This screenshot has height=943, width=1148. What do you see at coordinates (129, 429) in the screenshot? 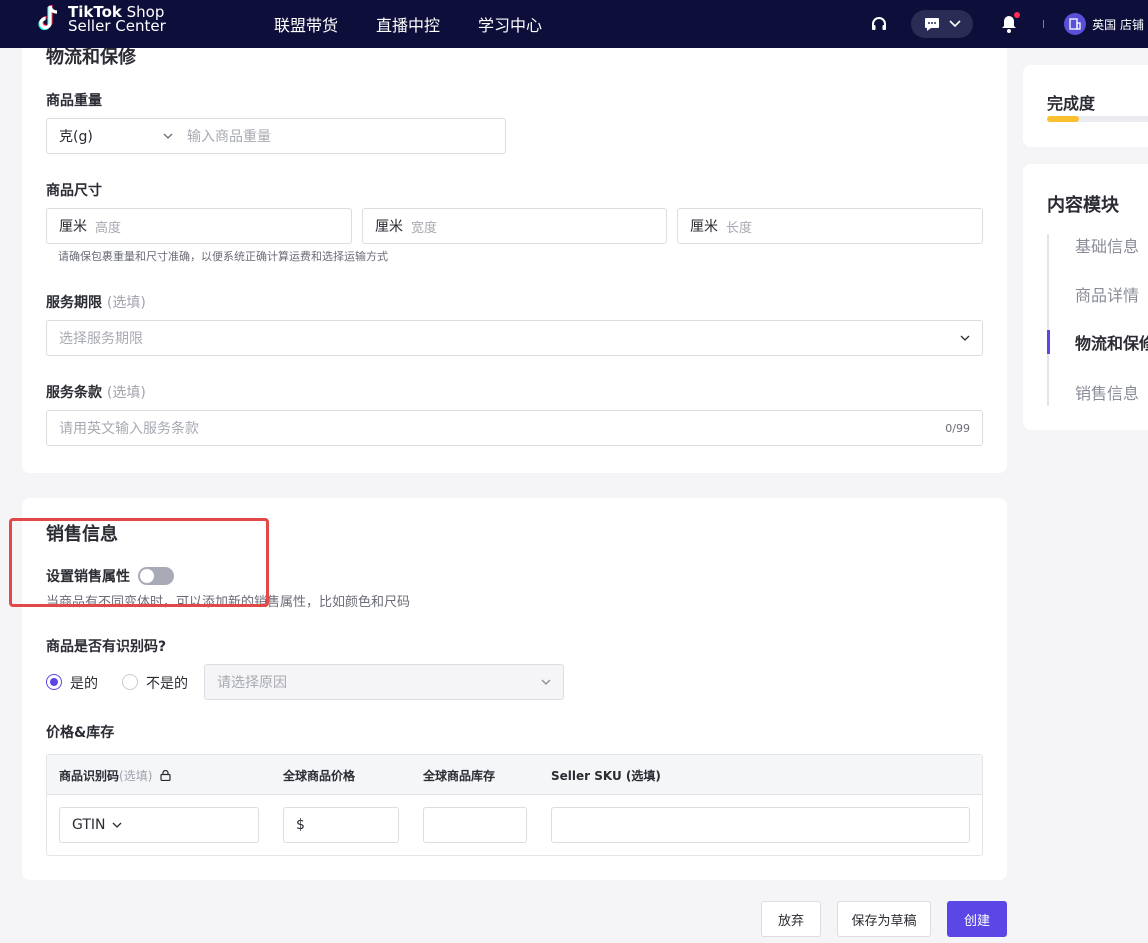
I see `service-terms-placeholder: 请用英文输入服务条款` at bounding box center [129, 429].